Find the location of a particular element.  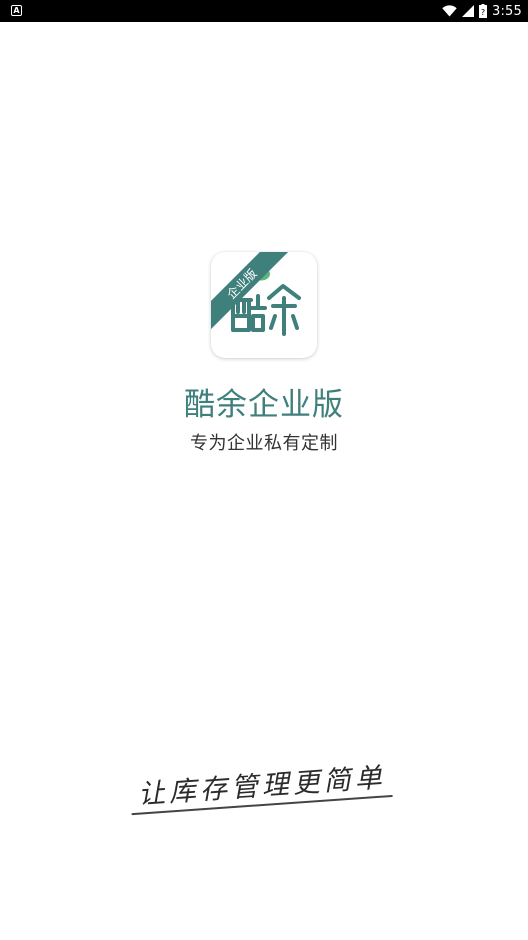

app-tagline: 专为企业私有定制 is located at coordinates (264, 443).